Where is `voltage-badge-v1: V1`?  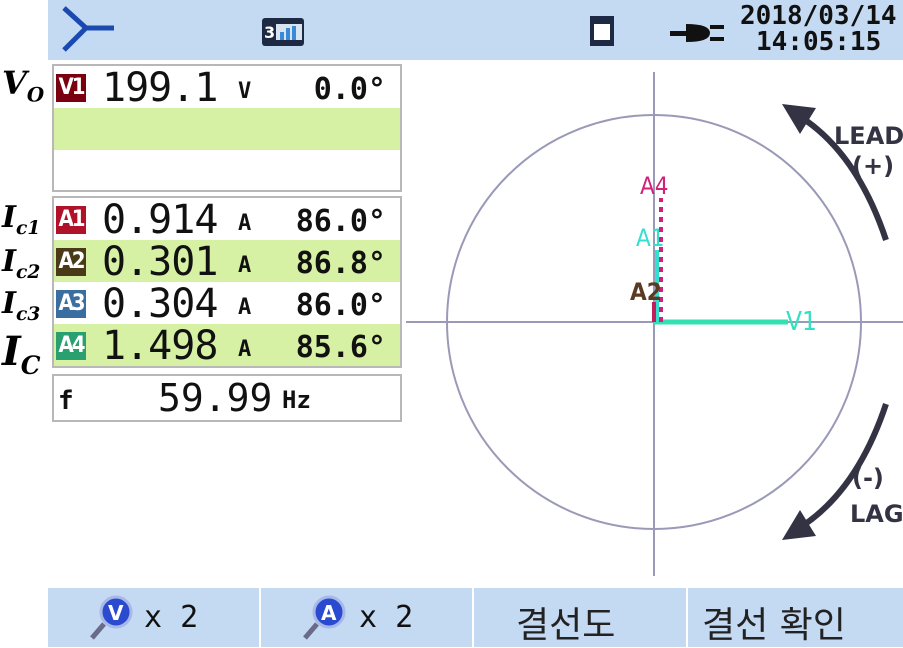
voltage-badge-v1: V1 is located at coordinates (71, 88).